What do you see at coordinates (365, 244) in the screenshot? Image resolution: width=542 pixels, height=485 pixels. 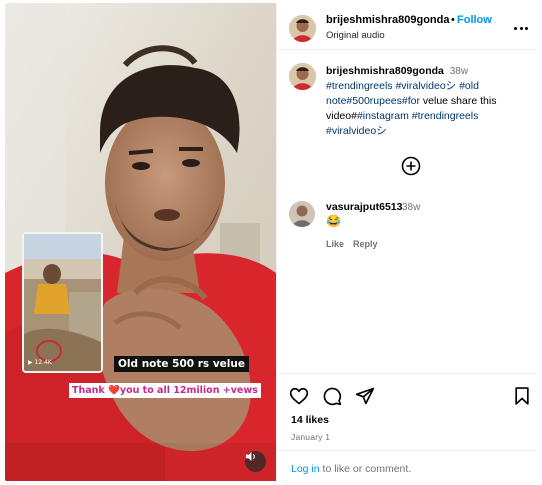 I see `comment-reply-button: Reply` at bounding box center [365, 244].